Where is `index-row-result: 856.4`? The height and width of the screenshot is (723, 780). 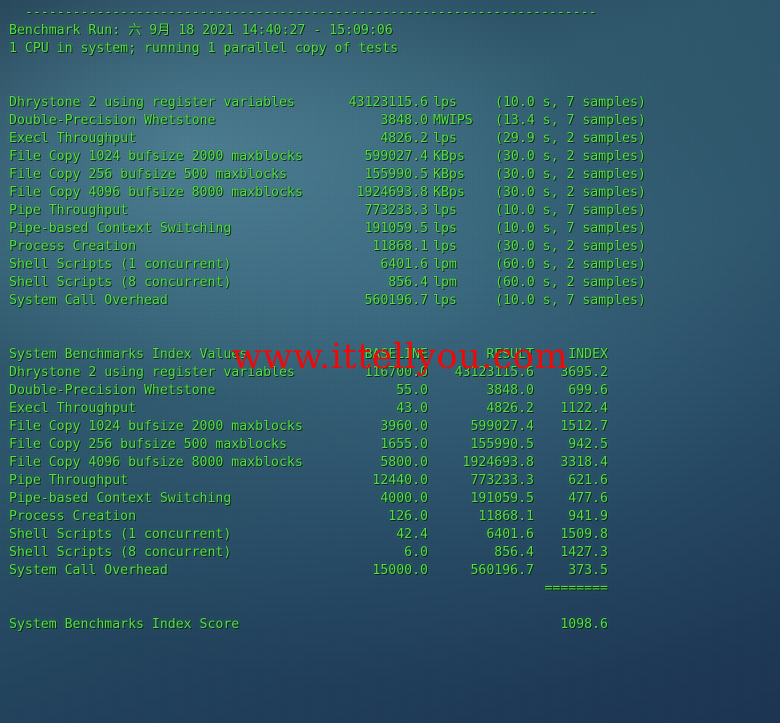
index-row-result: 856.4 is located at coordinates (514, 552).